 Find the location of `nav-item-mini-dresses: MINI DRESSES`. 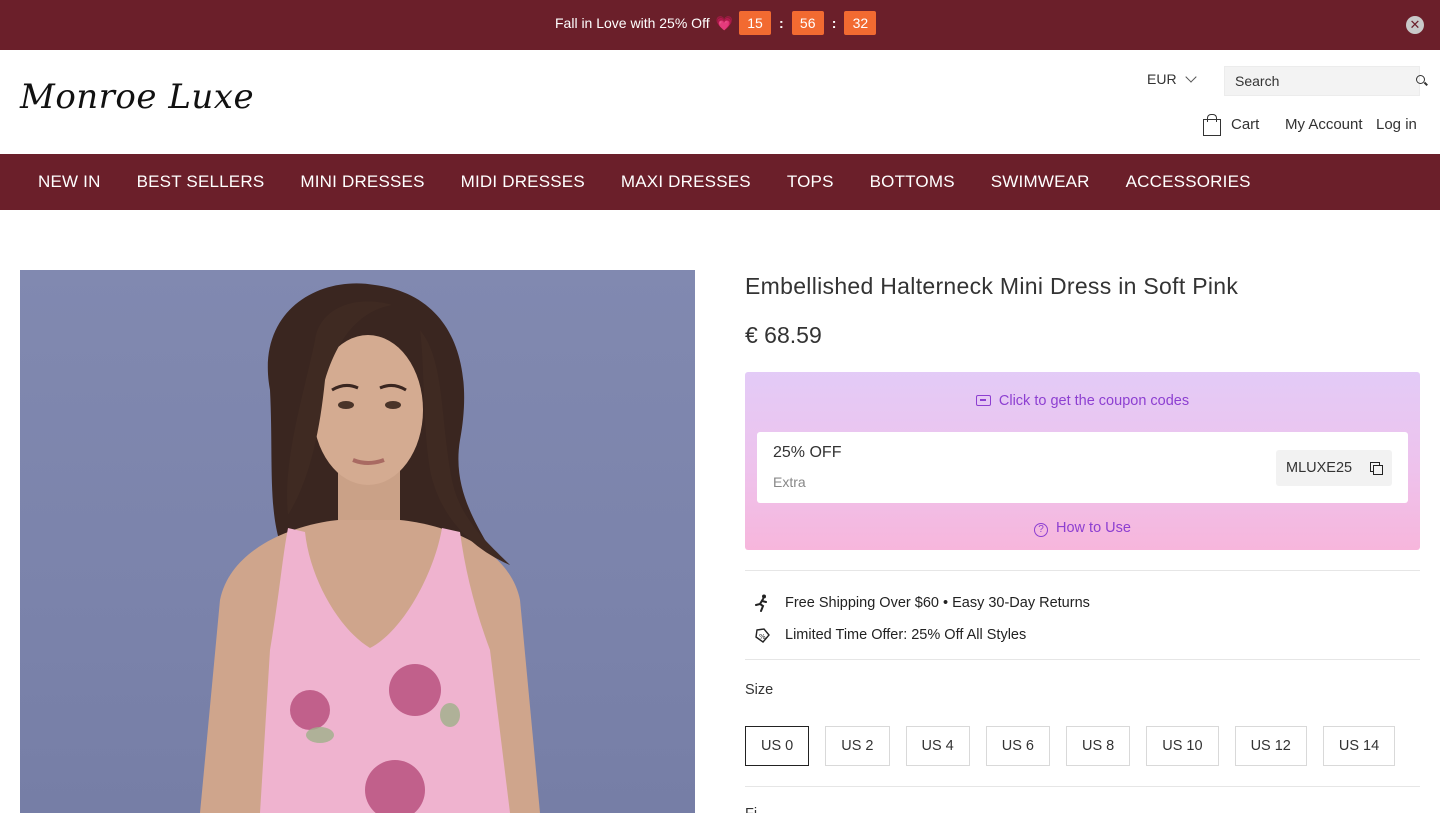

nav-item-mini-dresses: MINI DRESSES is located at coordinates (362, 182).